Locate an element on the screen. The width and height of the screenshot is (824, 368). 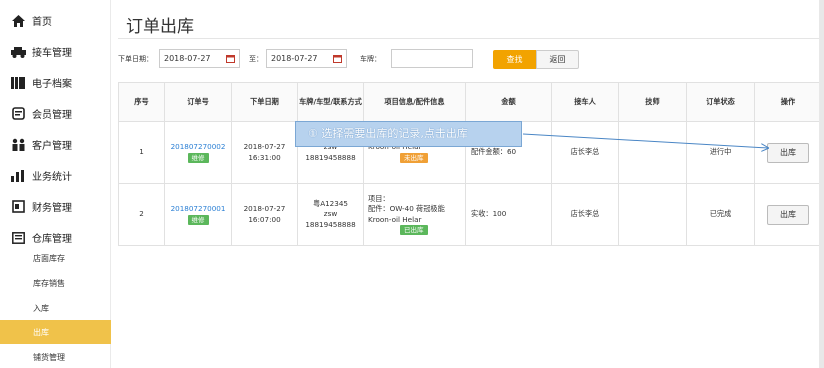
plate: 粤A12345 is located at coordinates (330, 203).